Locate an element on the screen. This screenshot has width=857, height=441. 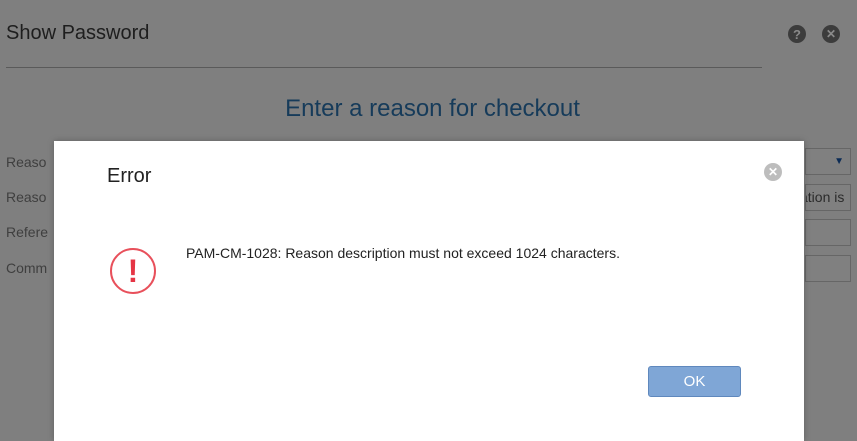
divider is located at coordinates (384, 67).